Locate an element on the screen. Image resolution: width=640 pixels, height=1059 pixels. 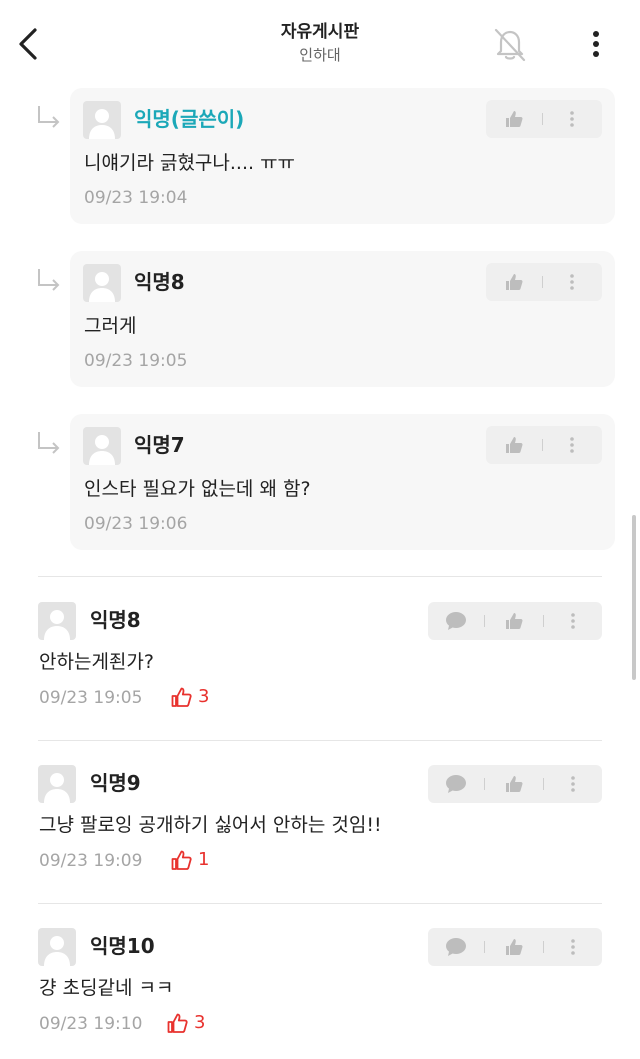
comment-text: 걍 초딩같네 ㅋㅋ is located at coordinates (106, 988).